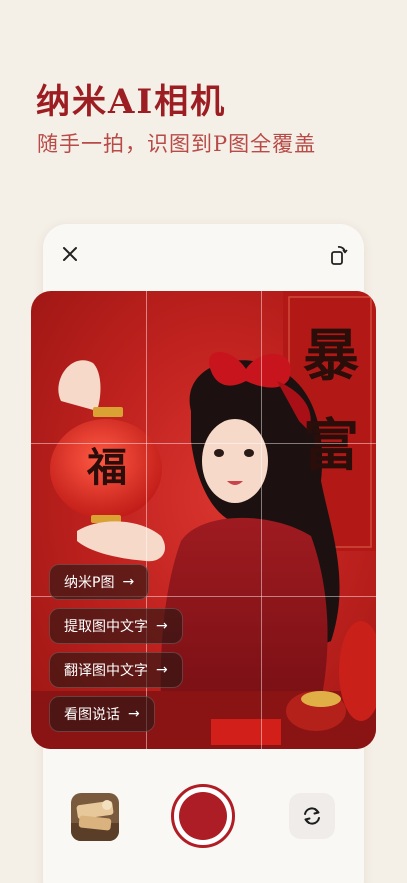 The image size is (407, 883). Describe the element at coordinates (339, 255) in the screenshot. I see `rotate-screen-icon` at that location.